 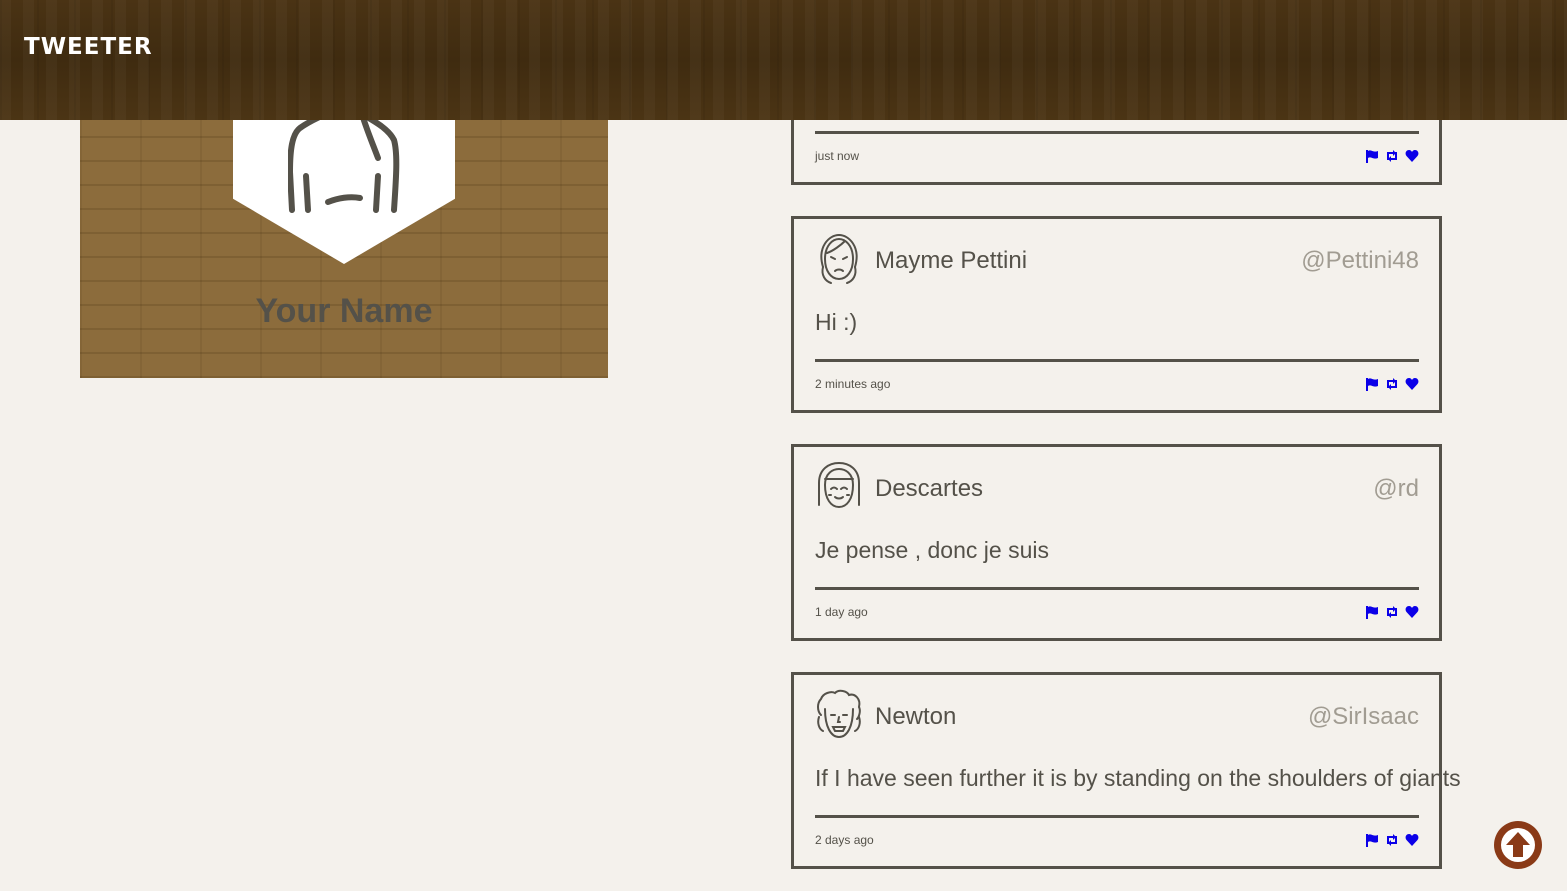 I want to click on arrow-up-icon, so click(x=1518, y=845).